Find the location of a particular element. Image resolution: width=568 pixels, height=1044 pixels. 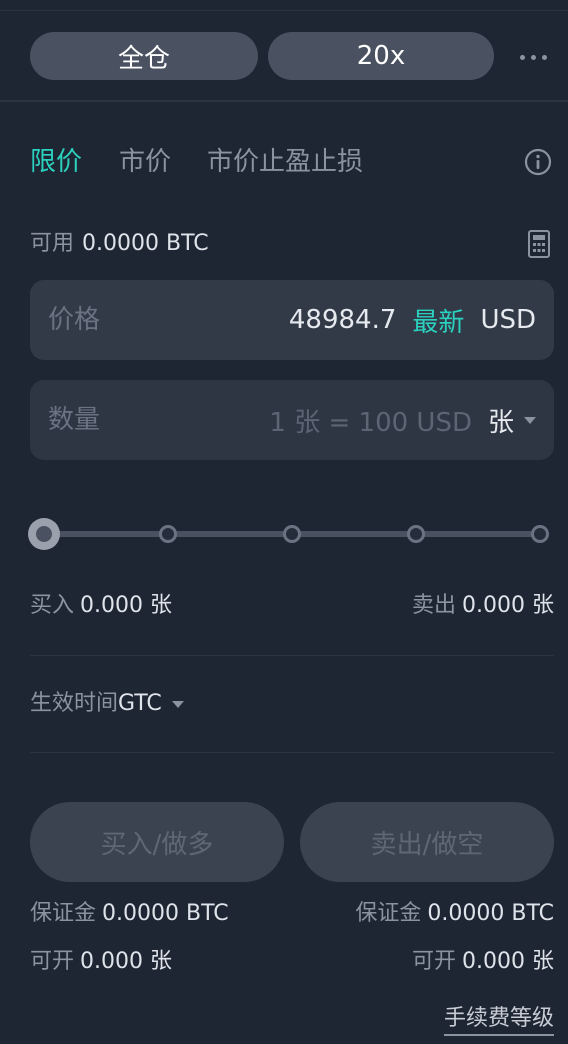

buy-quantity: 买入 0.000 张 is located at coordinates (101, 606).